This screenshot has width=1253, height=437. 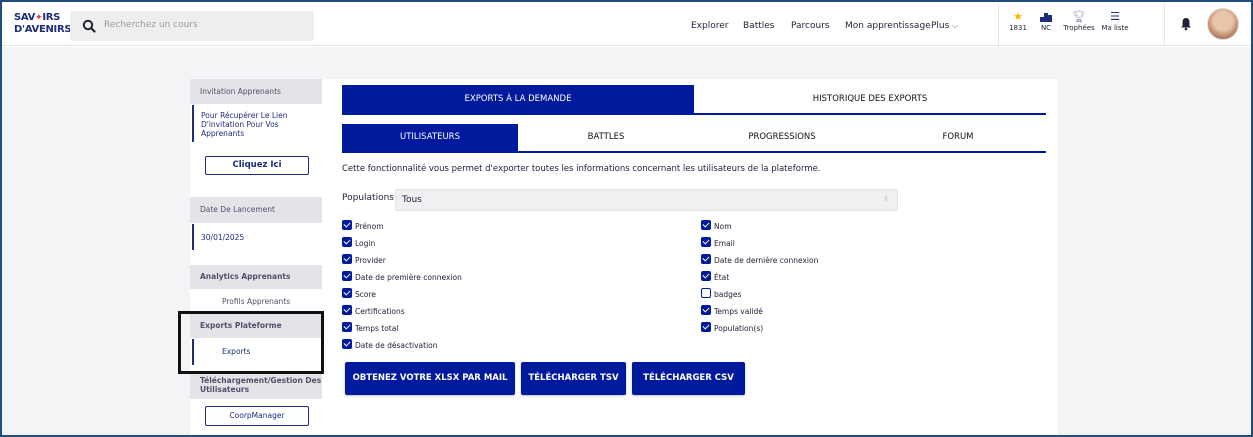 What do you see at coordinates (1115, 16) in the screenshot?
I see `list-icon: ☰` at bounding box center [1115, 16].